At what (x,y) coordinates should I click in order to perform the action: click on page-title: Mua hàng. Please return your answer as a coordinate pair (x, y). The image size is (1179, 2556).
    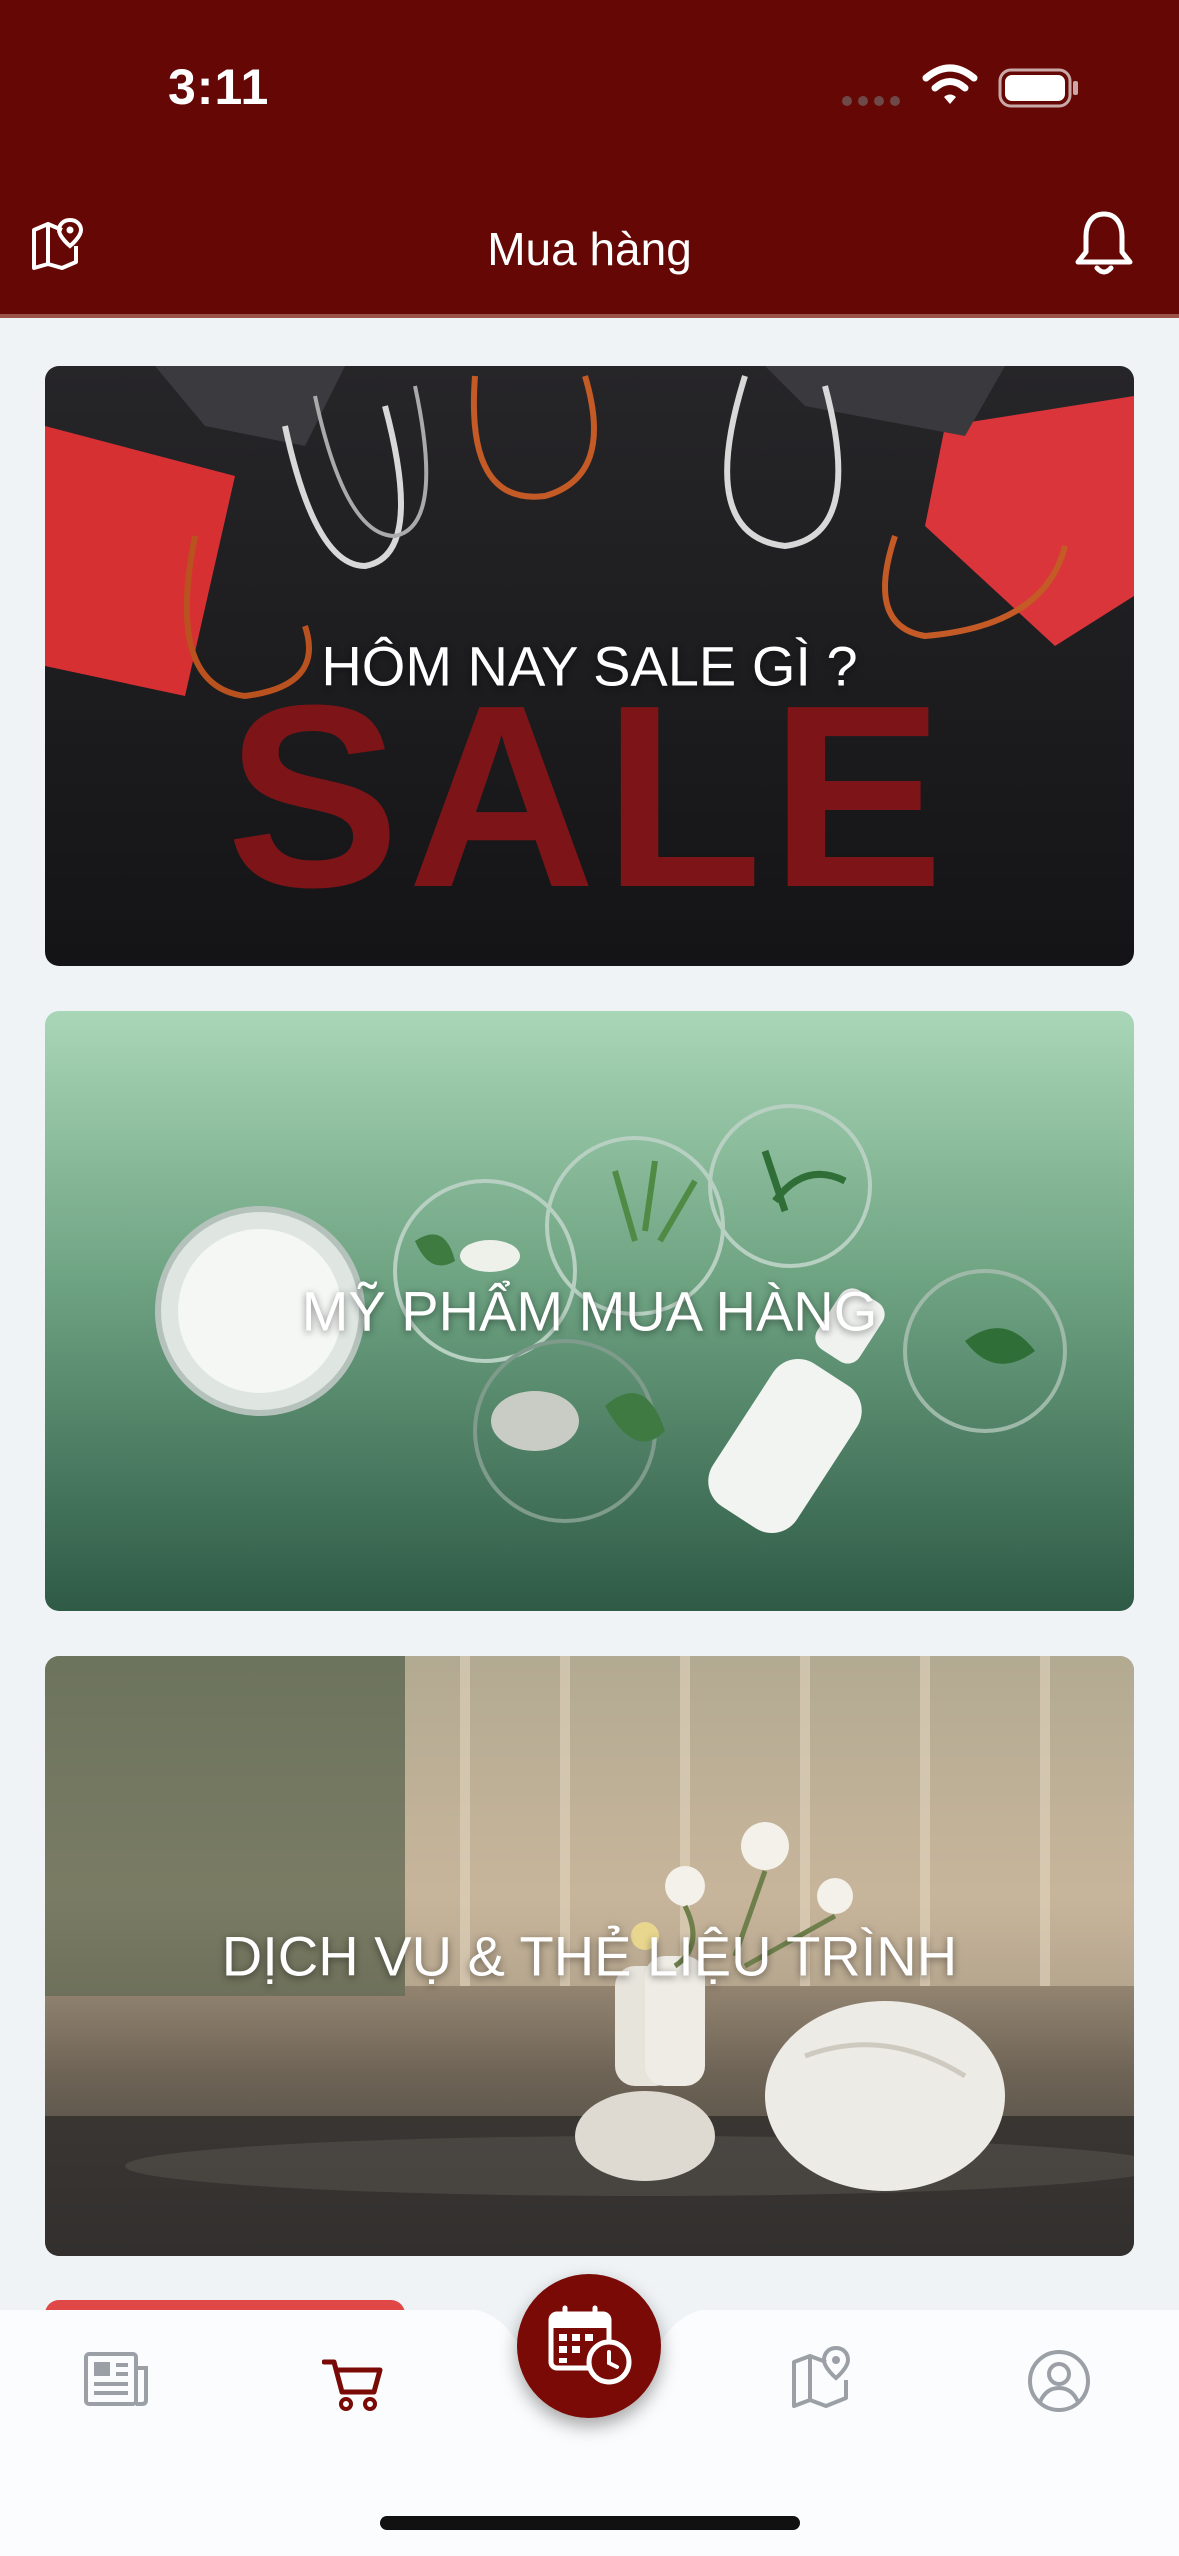
    Looking at the image, I should click on (589, 249).